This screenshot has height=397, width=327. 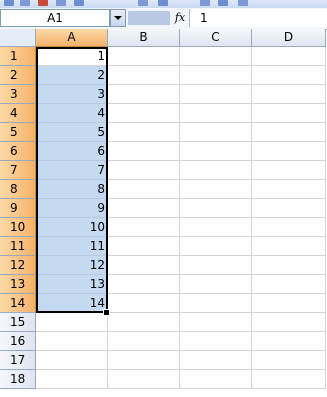 What do you see at coordinates (144, 189) in the screenshot?
I see `cell-b8` at bounding box center [144, 189].